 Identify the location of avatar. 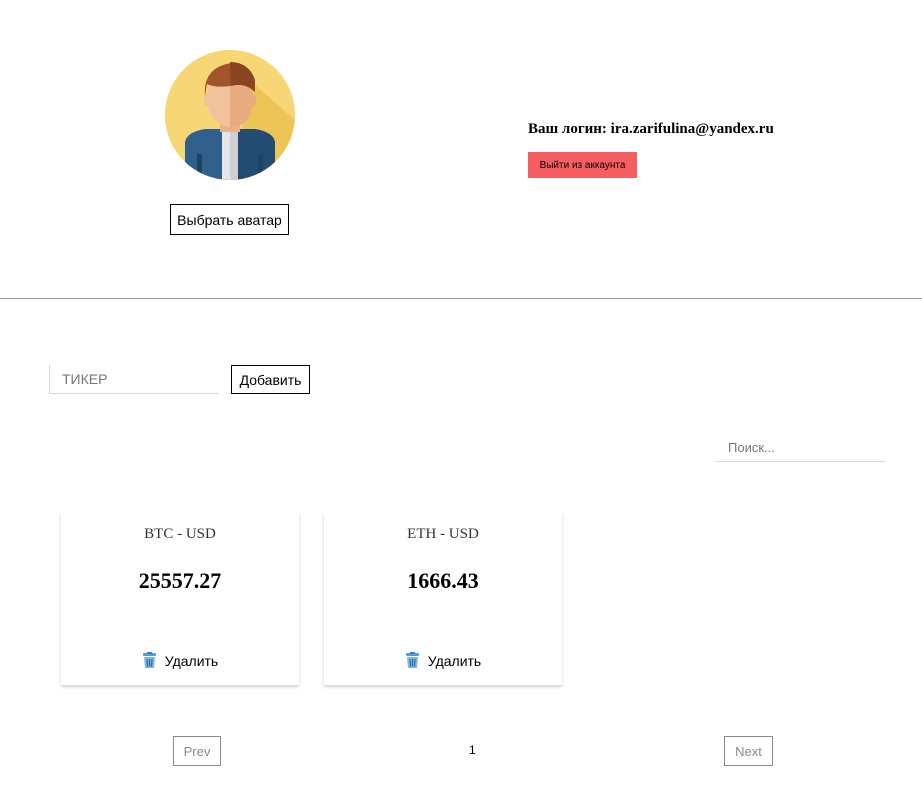
(230, 115).